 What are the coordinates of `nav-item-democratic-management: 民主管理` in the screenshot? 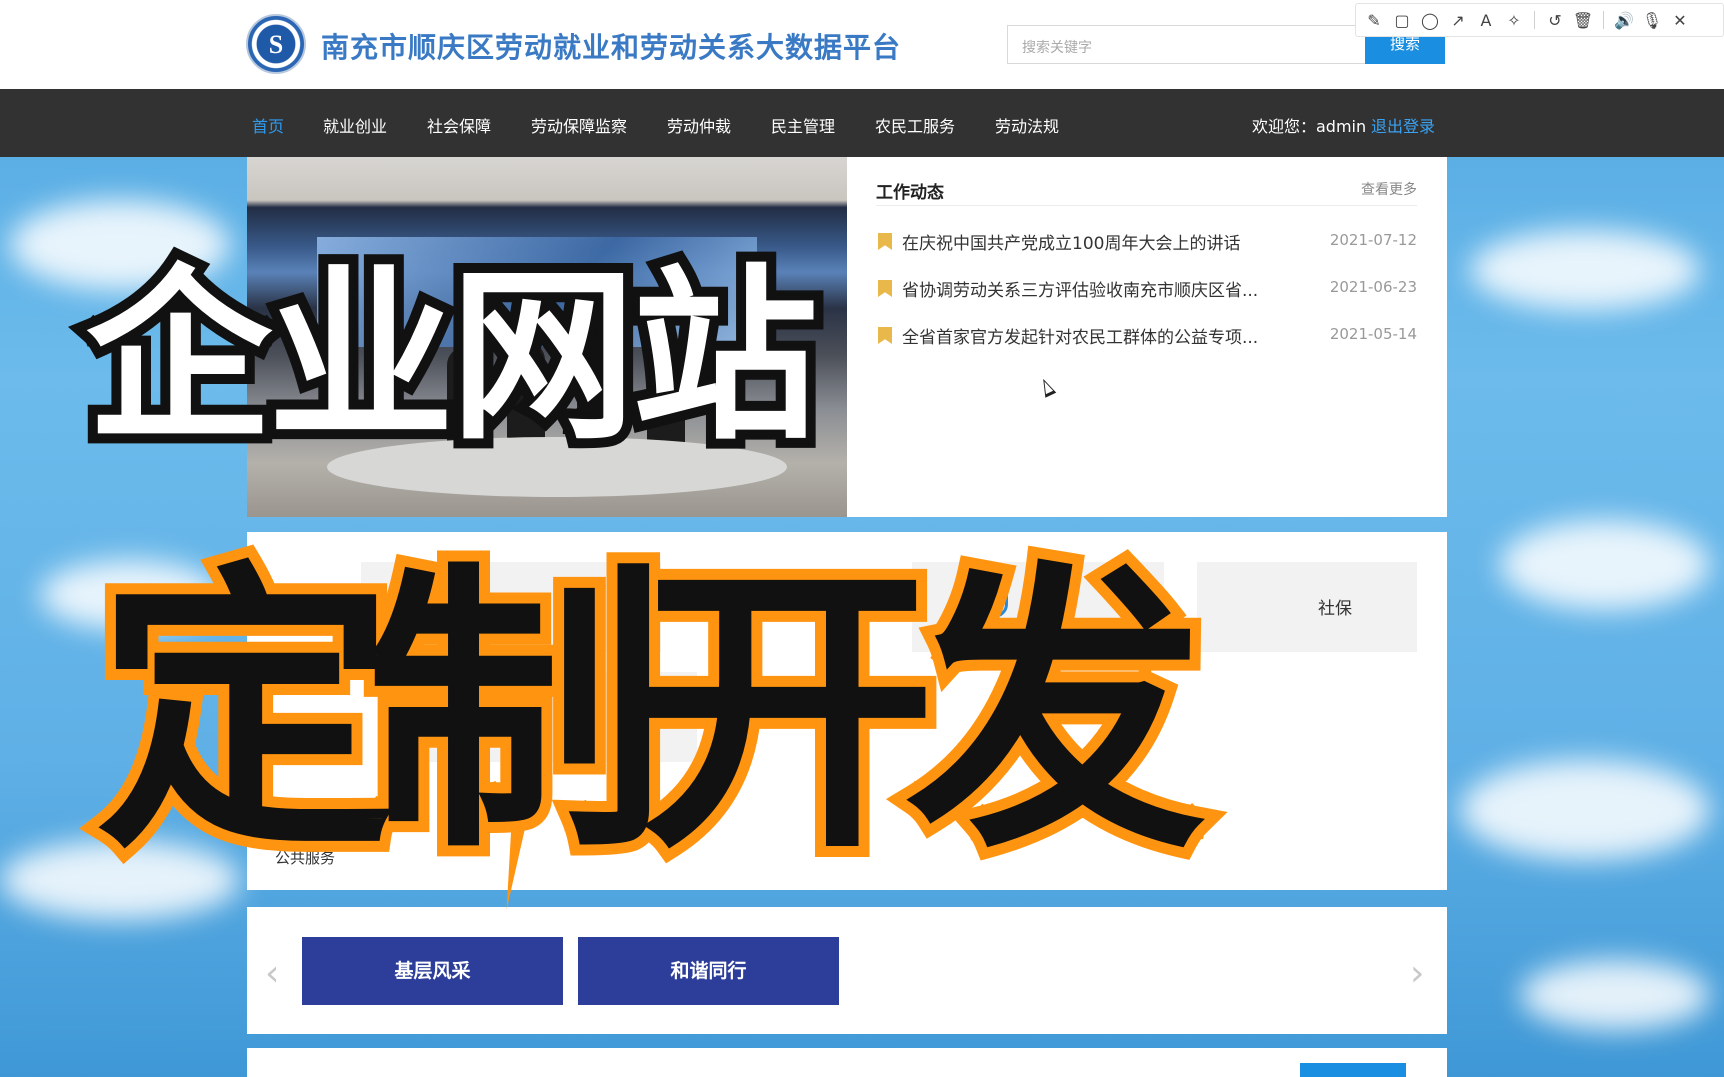 It's located at (803, 125).